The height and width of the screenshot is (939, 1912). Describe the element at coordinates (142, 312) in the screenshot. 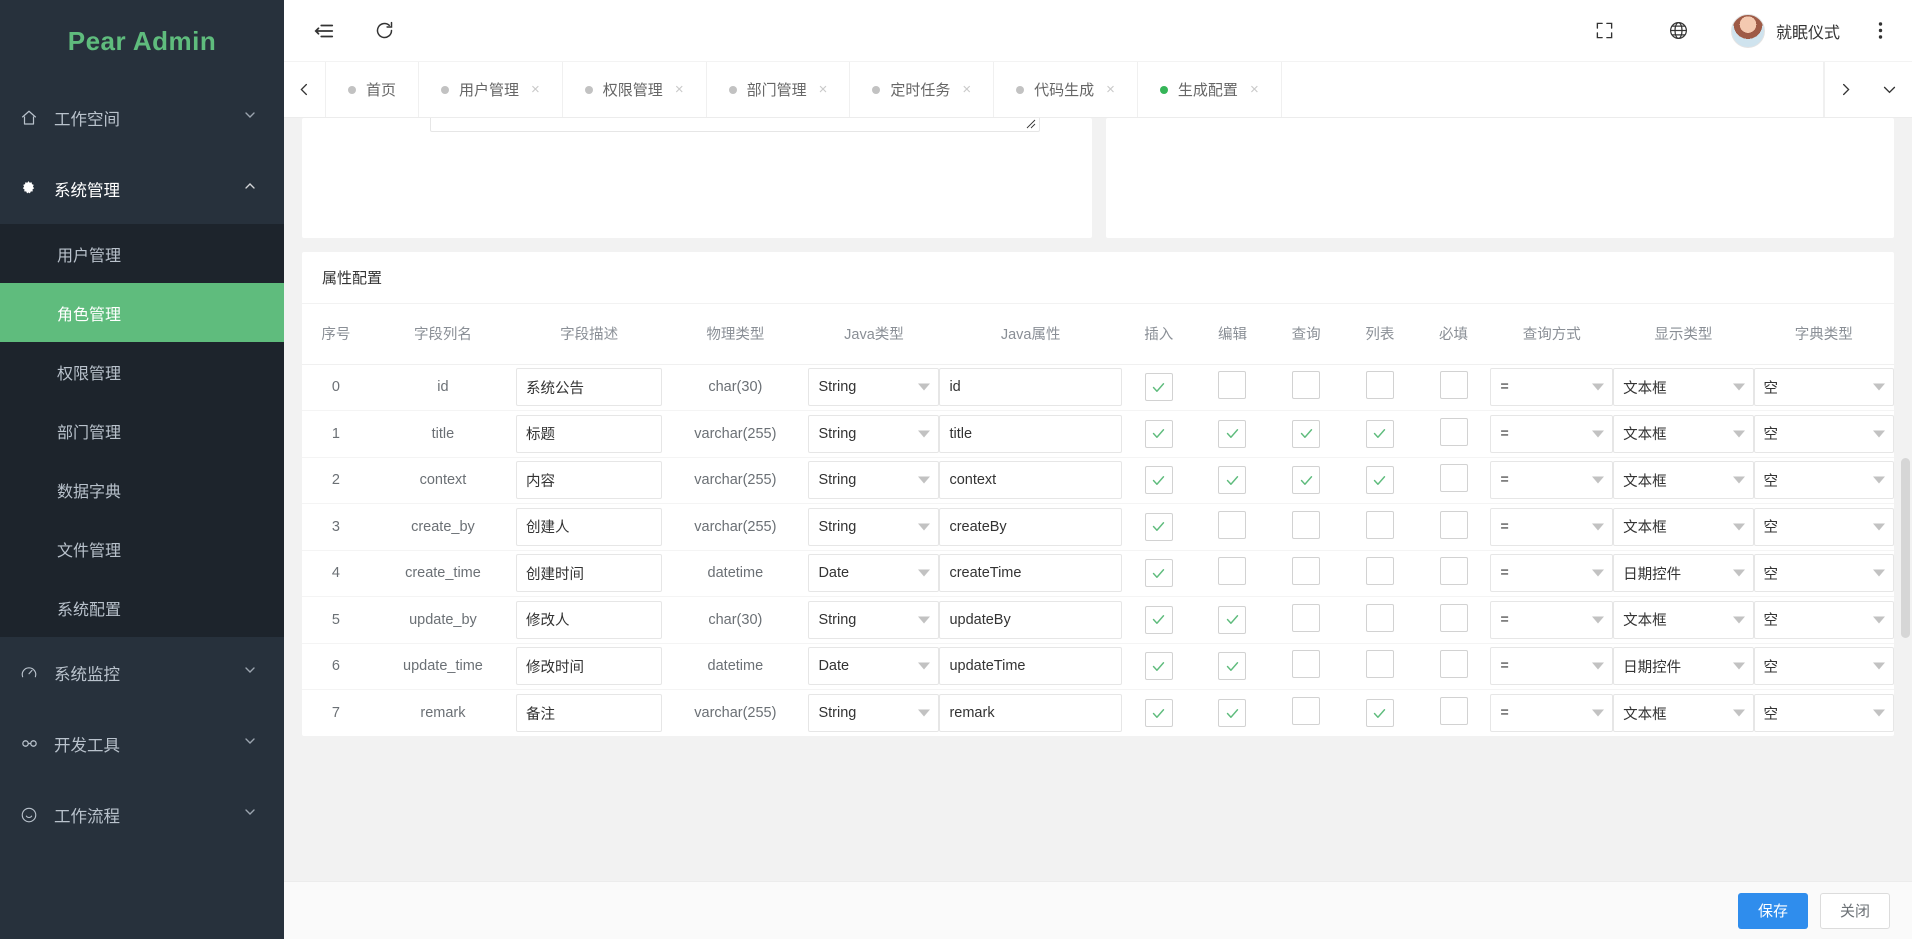

I see `sidebar-item-1-1: 角色管理` at that location.